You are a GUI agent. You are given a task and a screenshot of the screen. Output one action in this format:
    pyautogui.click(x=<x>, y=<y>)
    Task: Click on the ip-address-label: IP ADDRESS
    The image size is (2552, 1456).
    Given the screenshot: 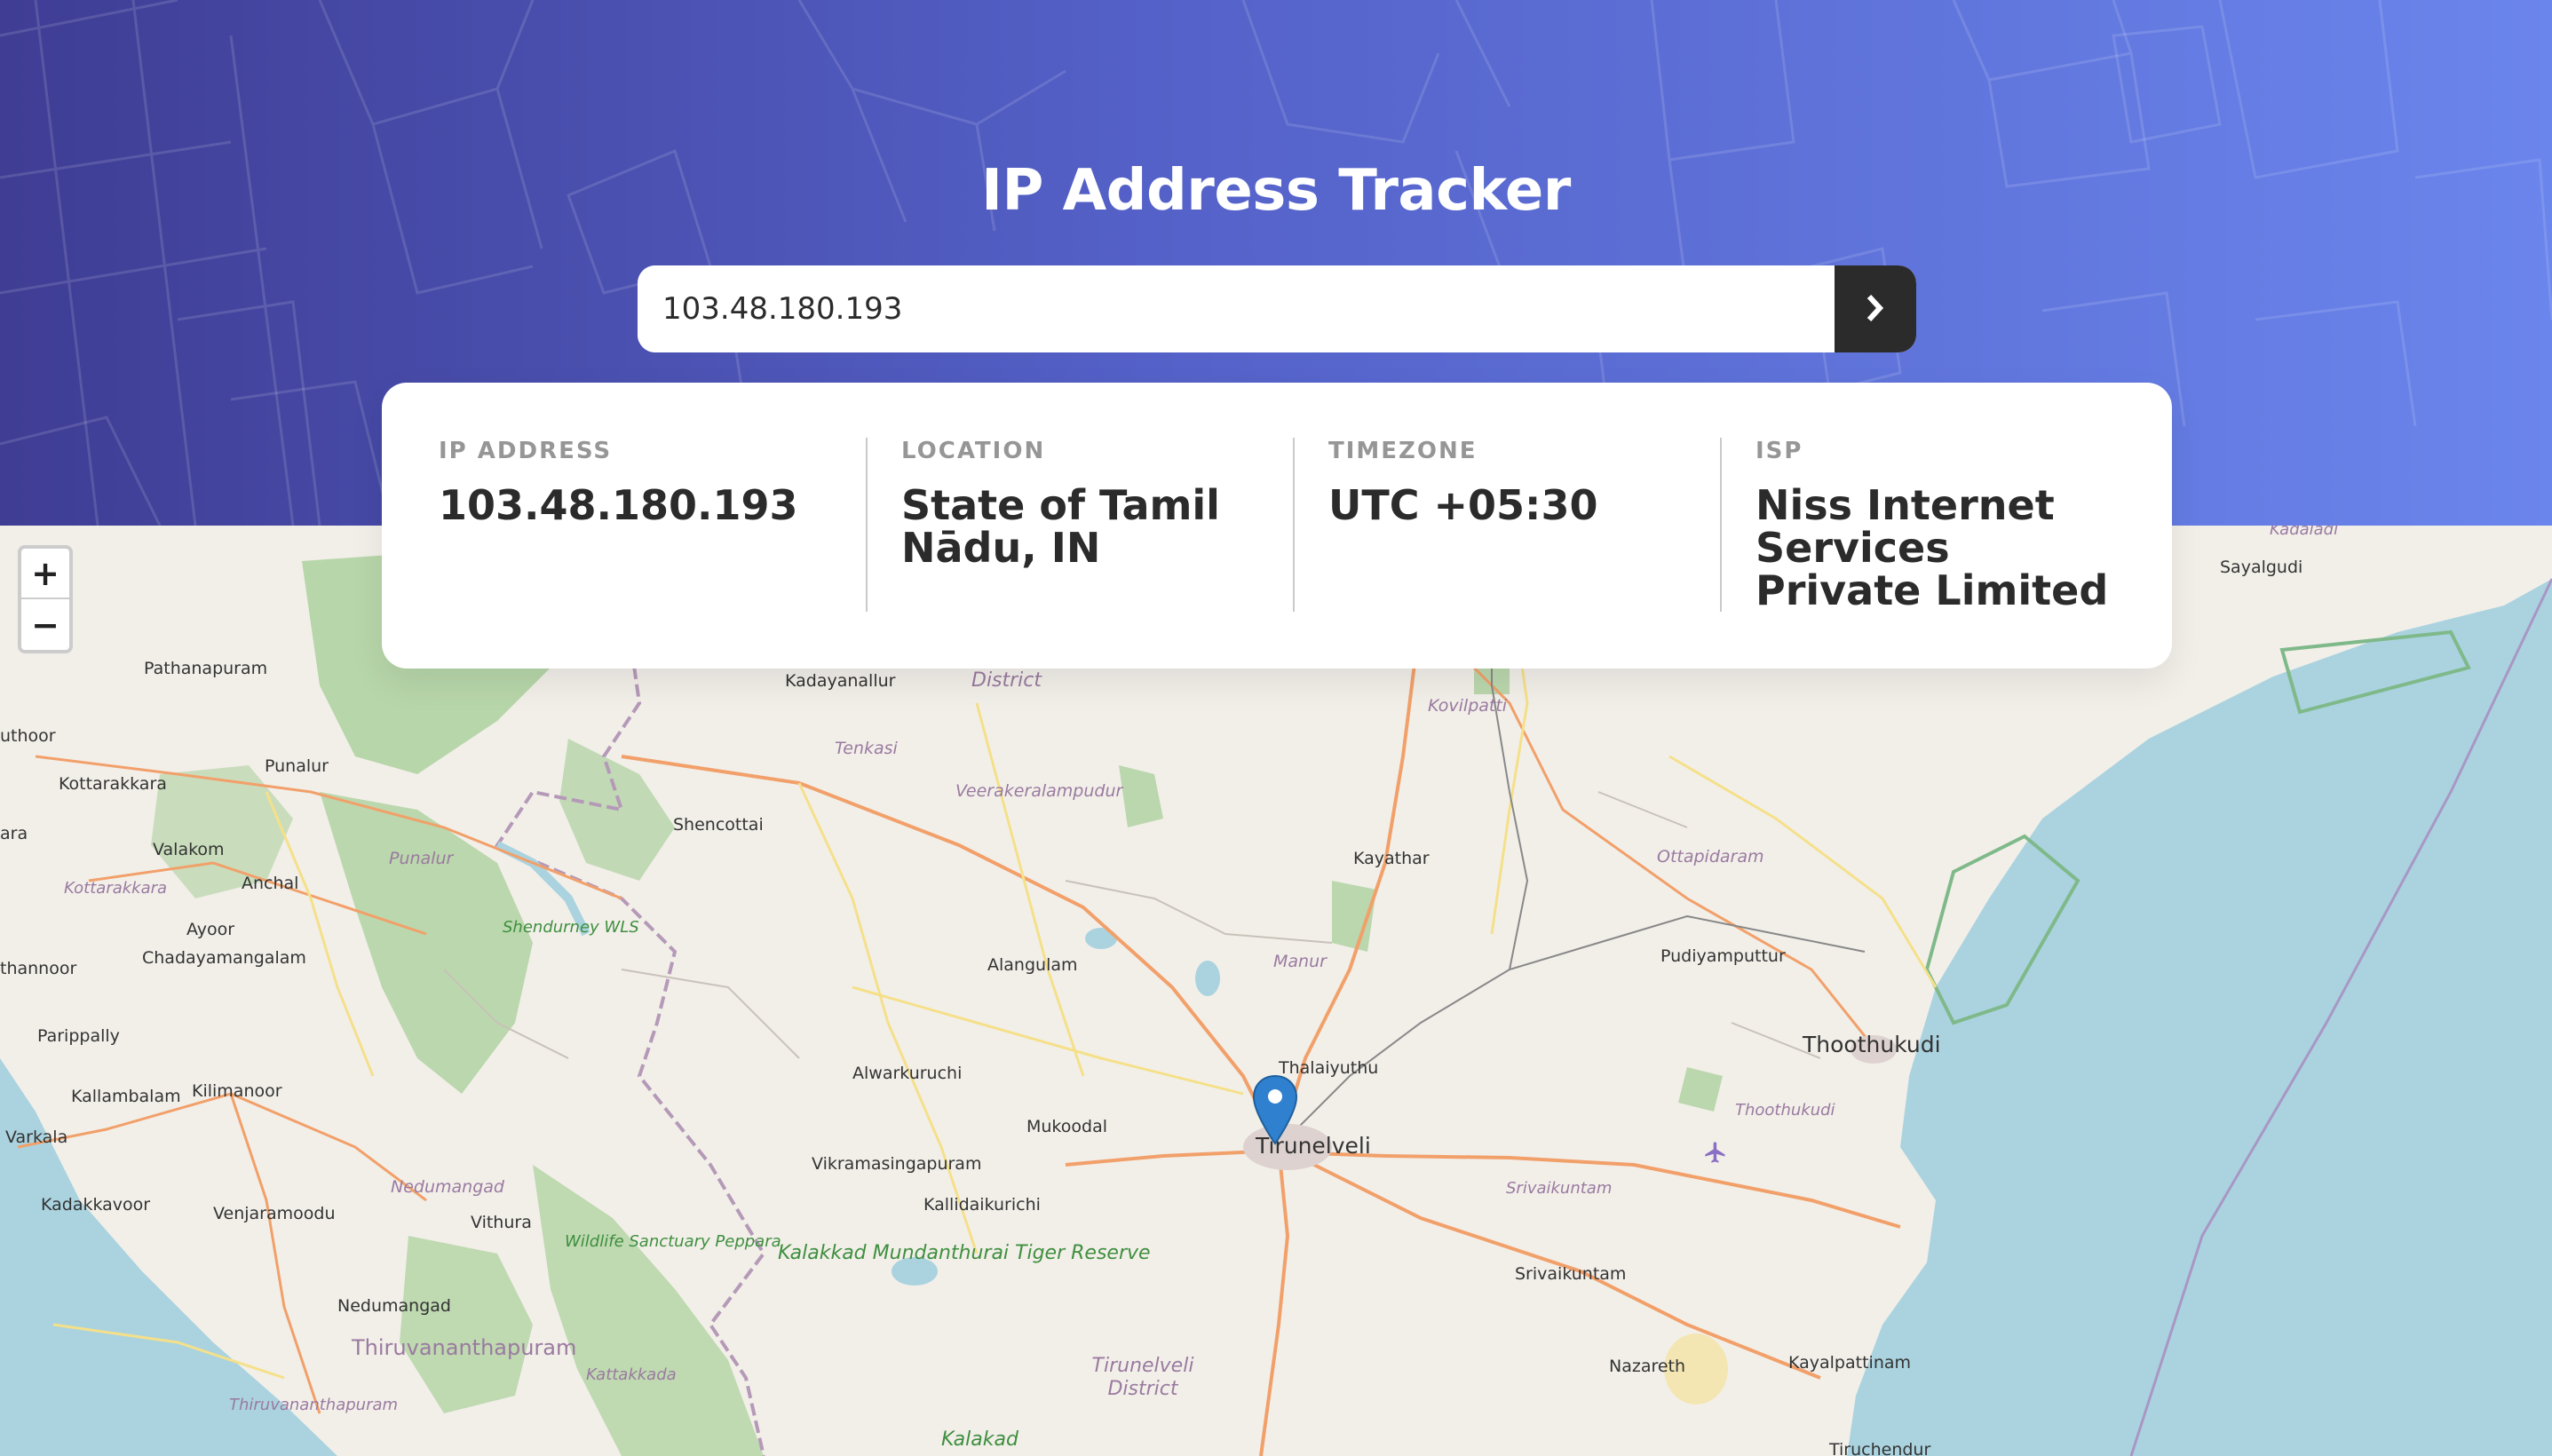 What is the action you would take?
    pyautogui.click(x=526, y=451)
    